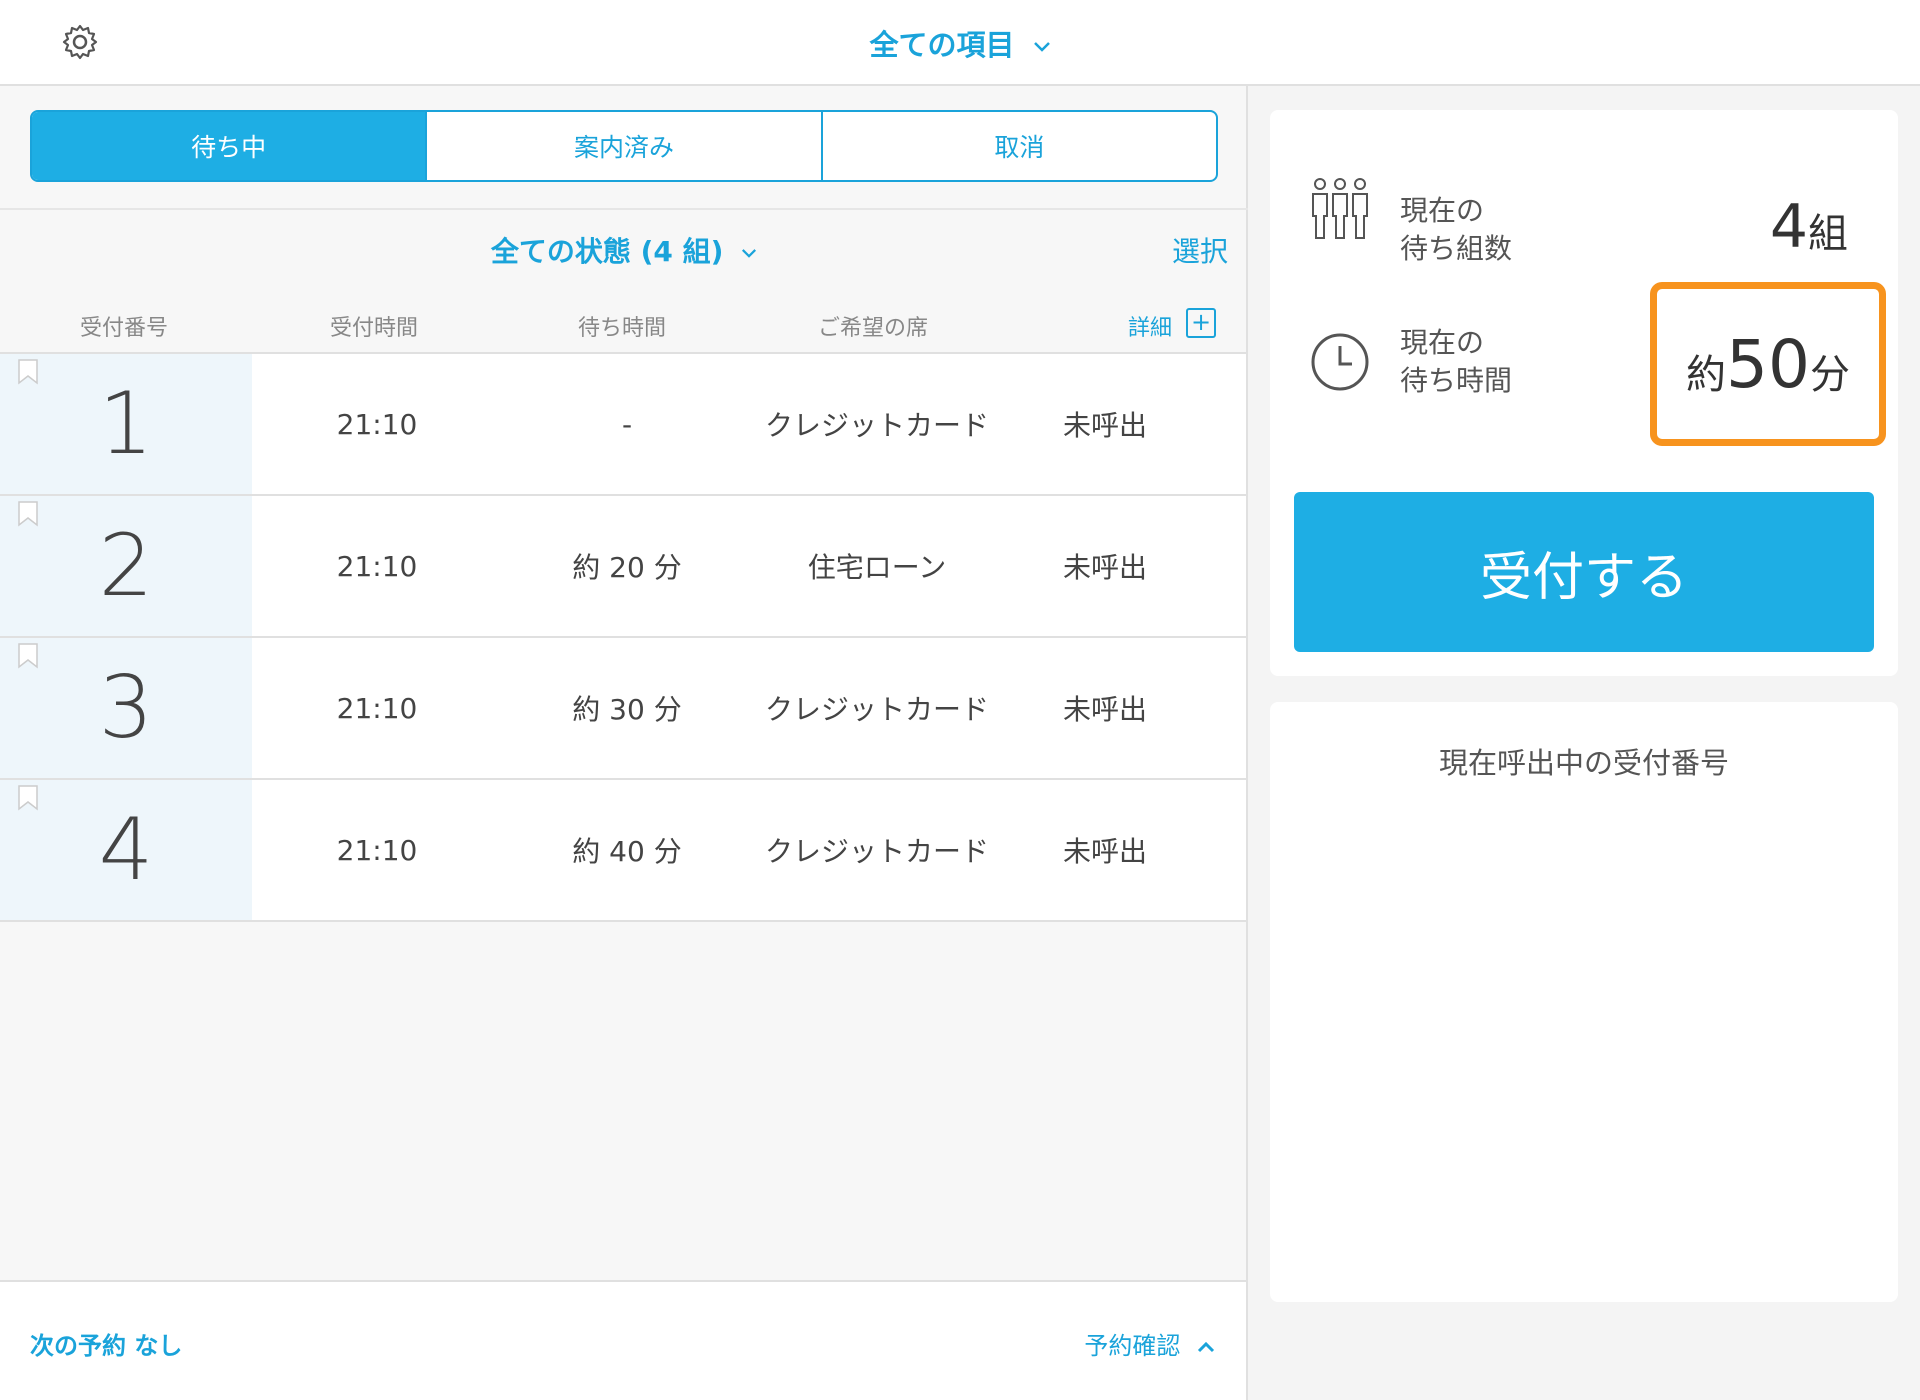 The width and height of the screenshot is (1920, 1400). I want to click on table-row: 3 21:10 約 30 分 クレジットカード 未呼出, so click(623, 709).